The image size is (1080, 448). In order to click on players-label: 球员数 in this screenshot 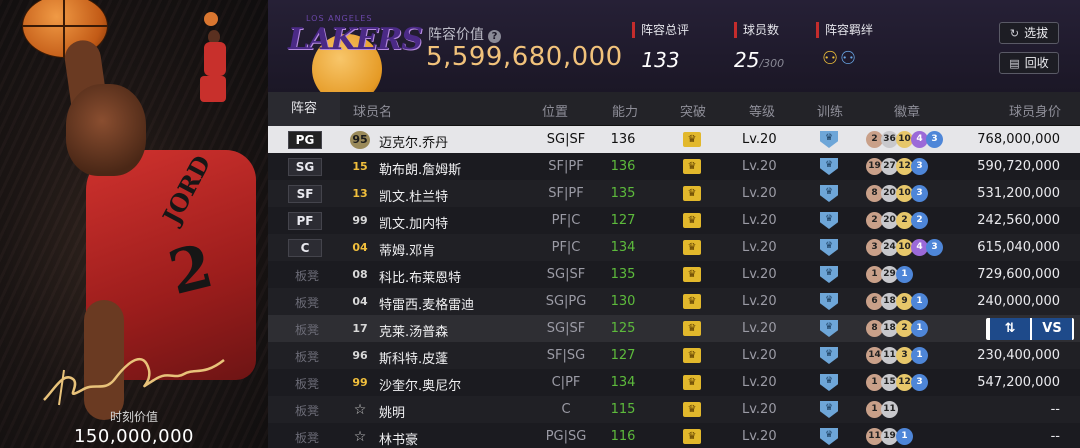, I will do `click(759, 30)`.